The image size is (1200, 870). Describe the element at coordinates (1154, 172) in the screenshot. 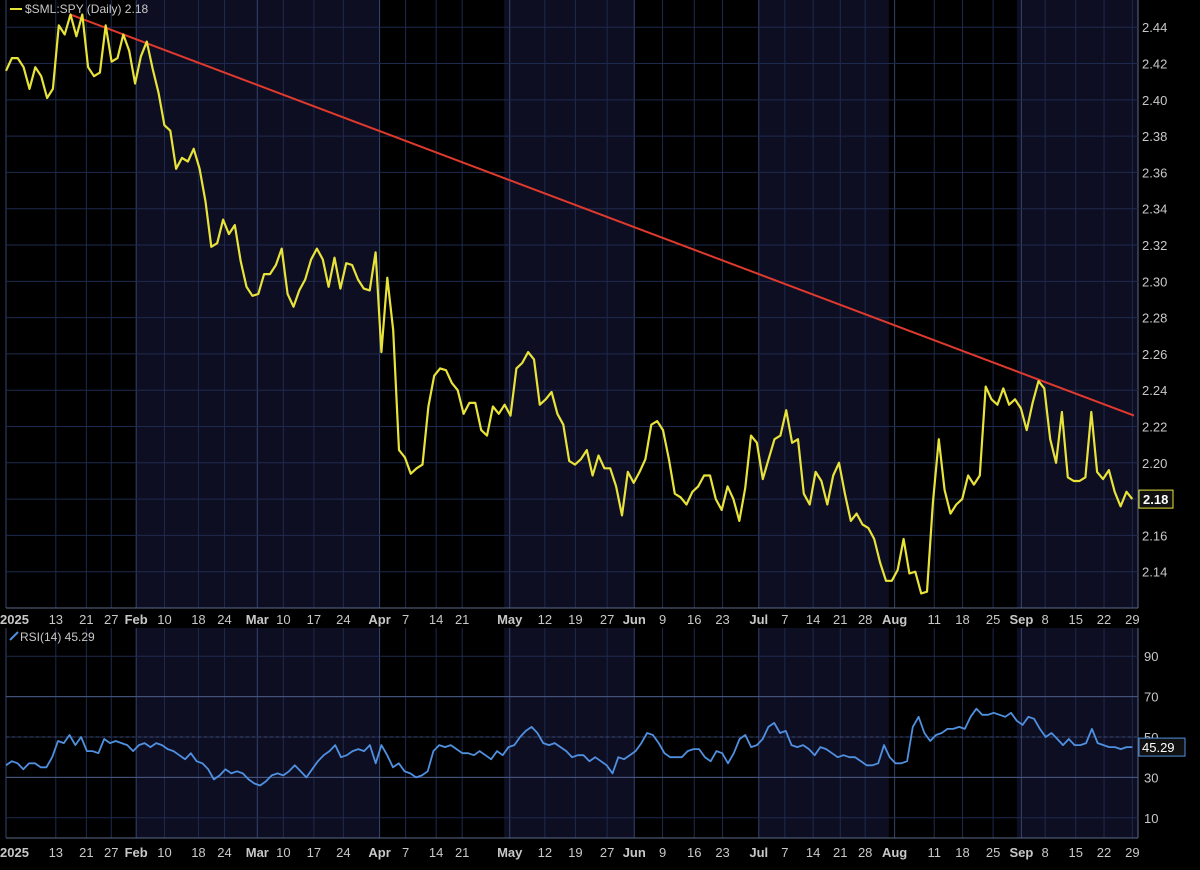

I see `y-tick-label: 2.36` at that location.